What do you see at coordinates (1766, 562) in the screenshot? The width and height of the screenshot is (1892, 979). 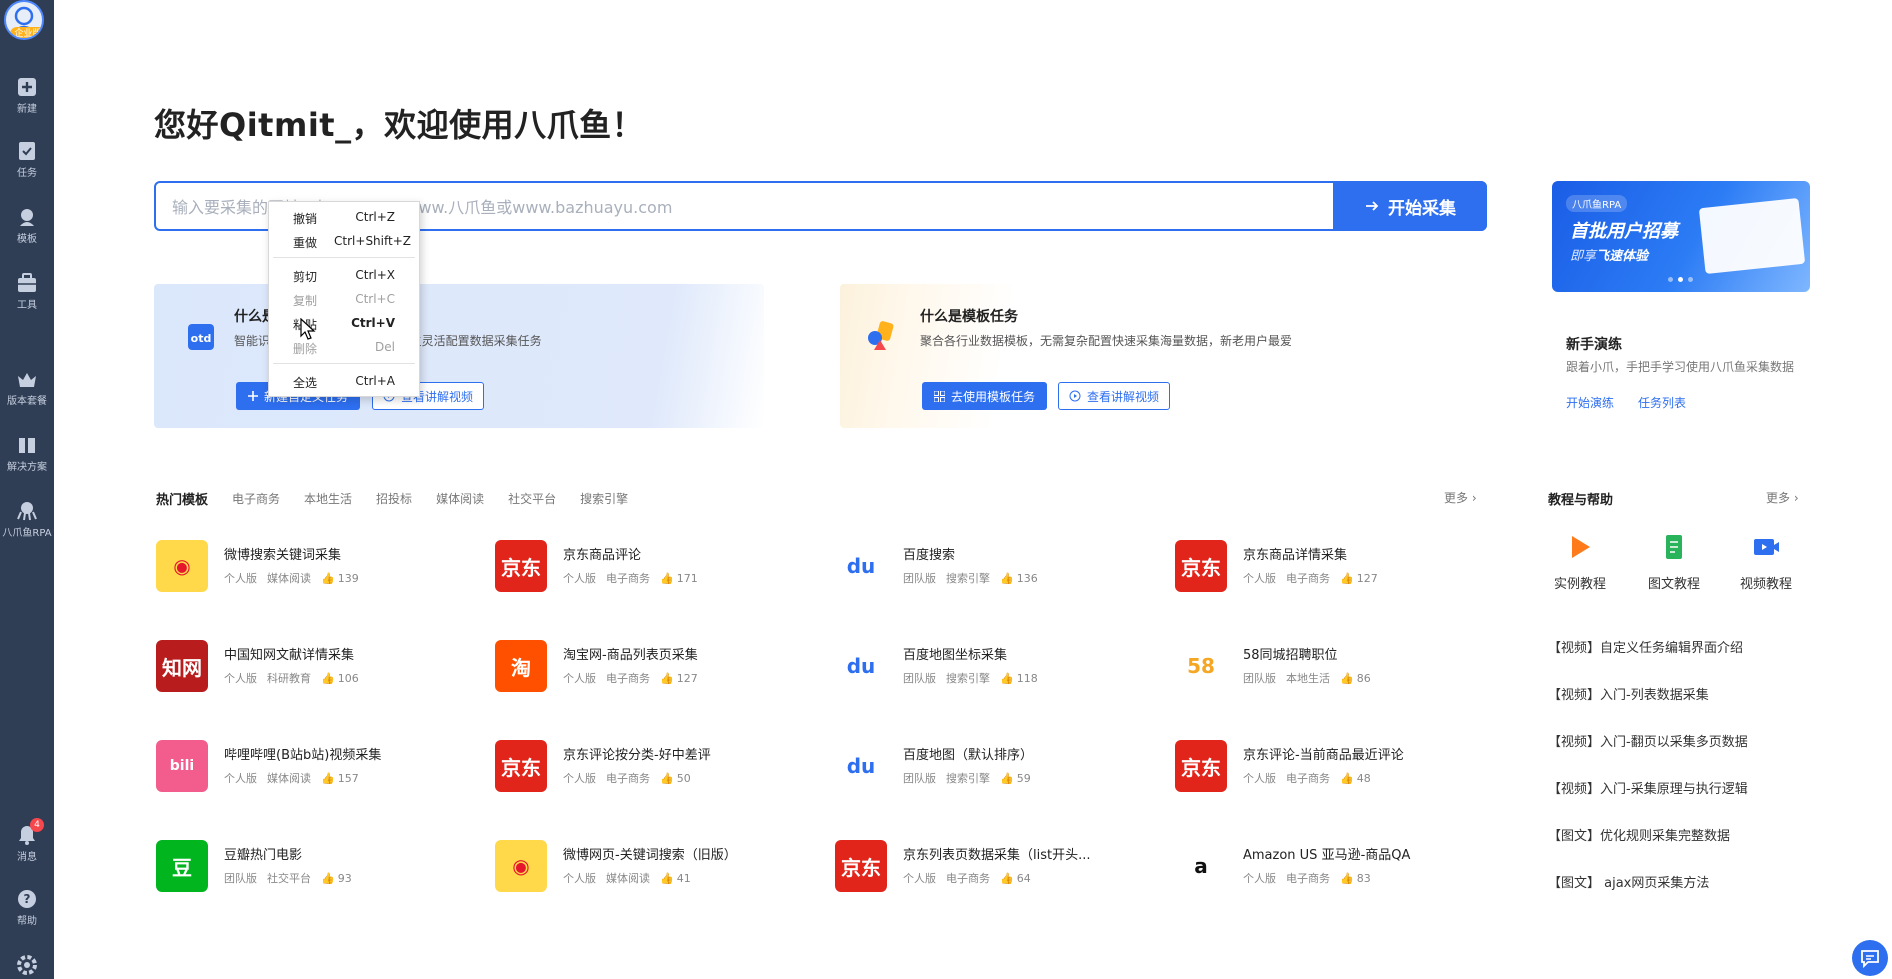 I see `video-tutorials: 视频教程` at bounding box center [1766, 562].